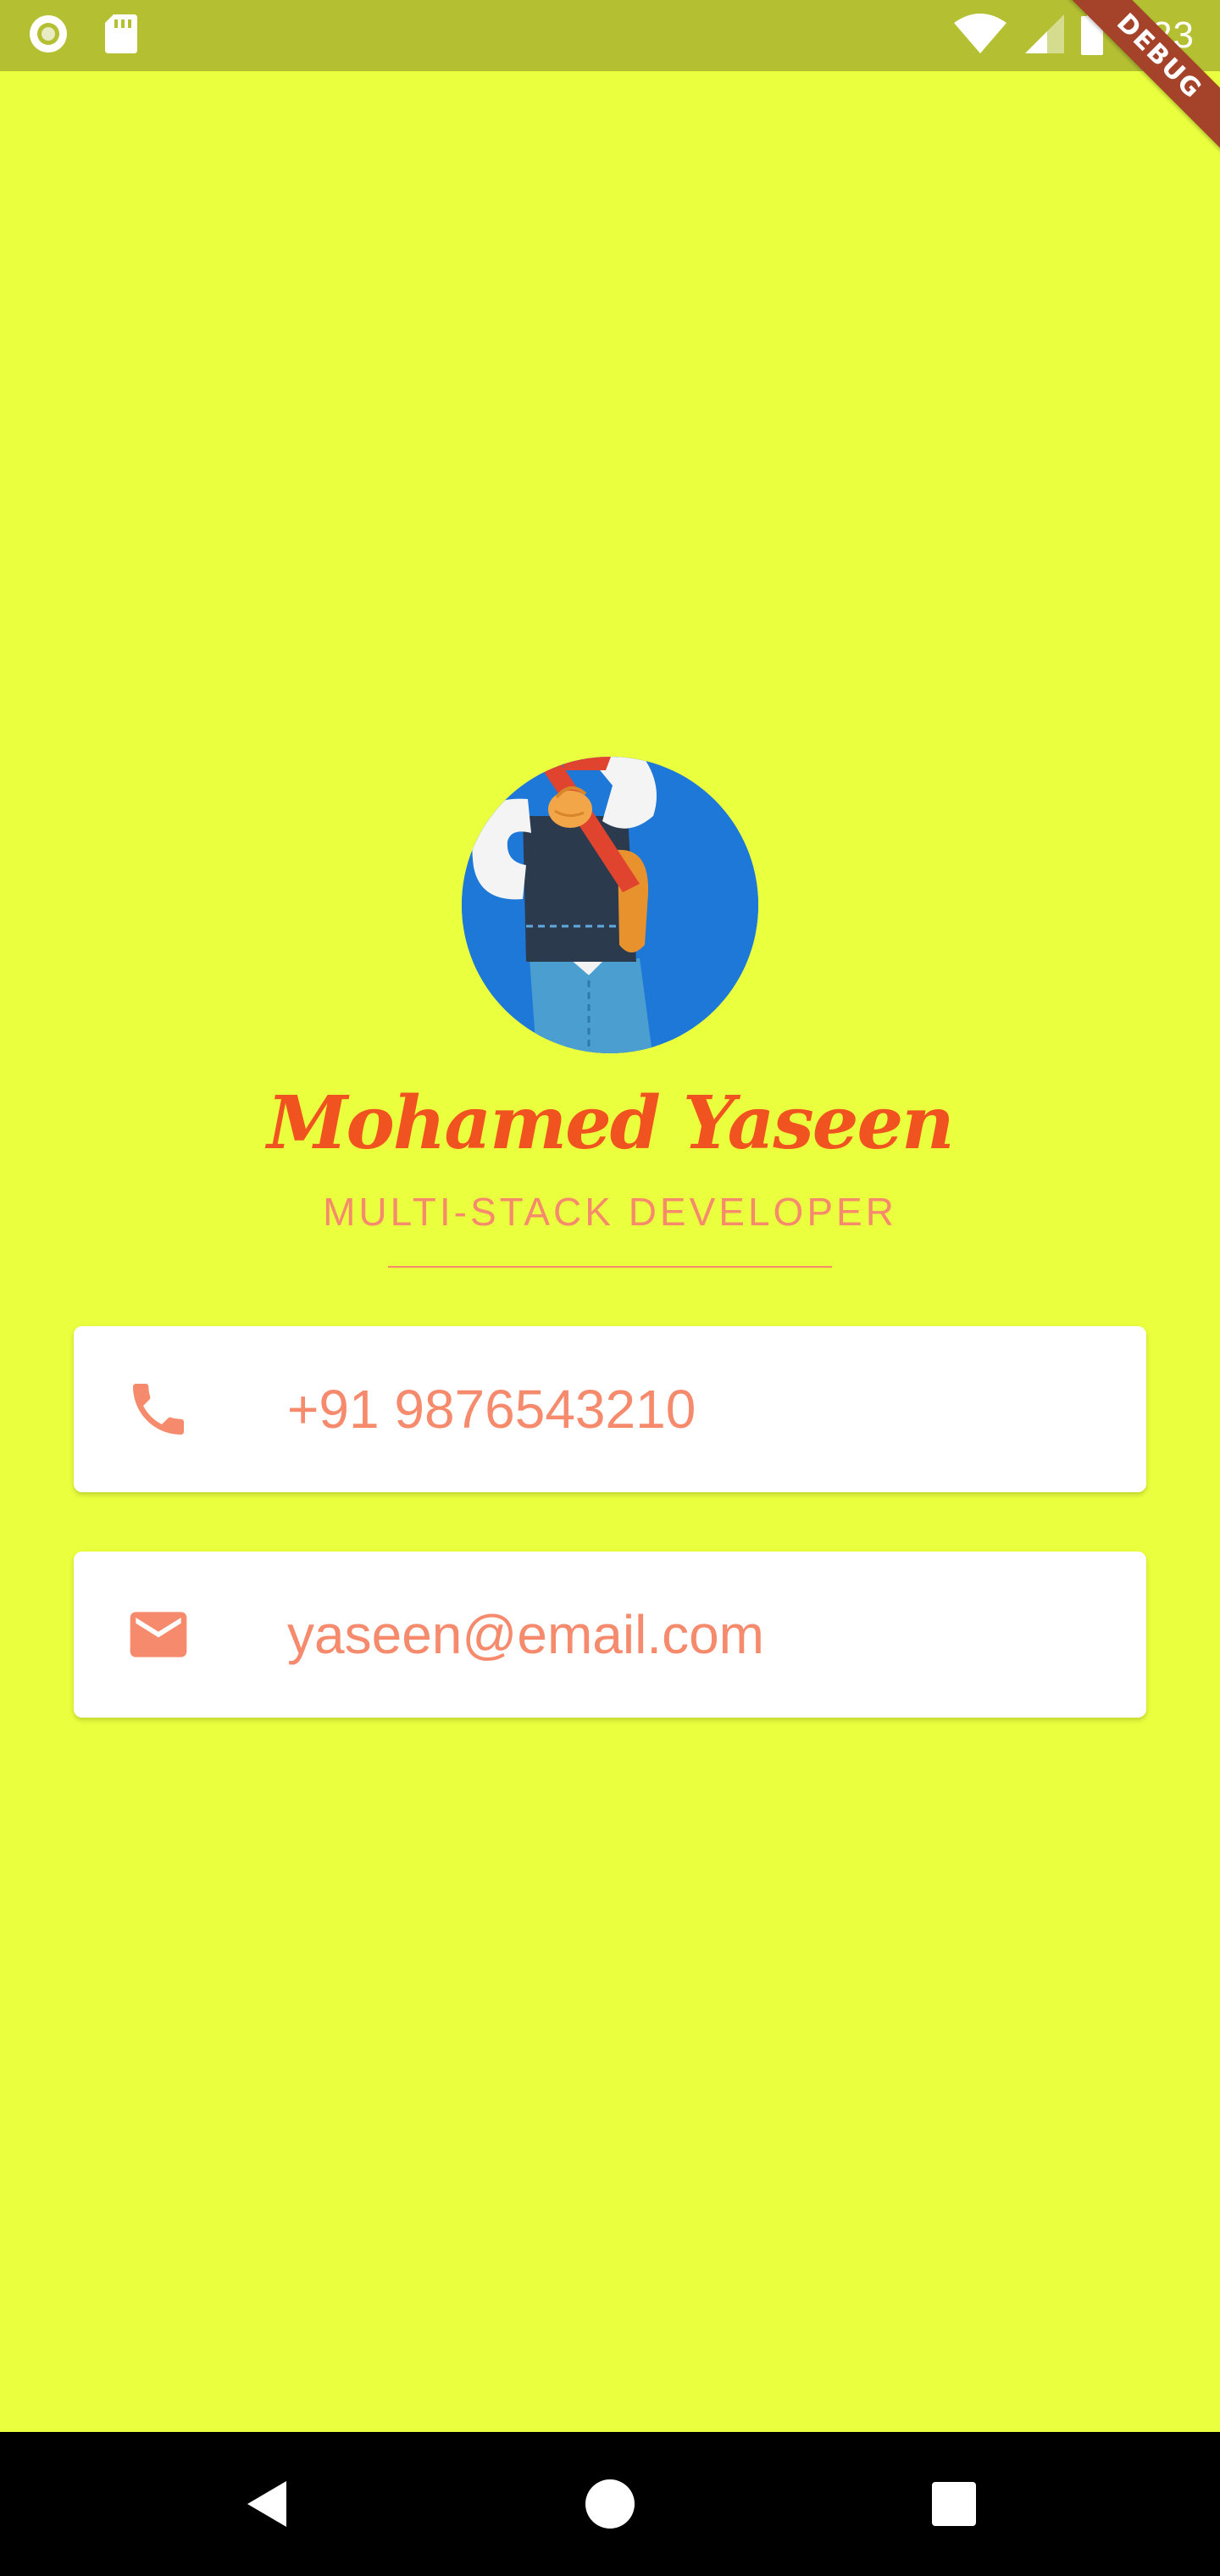  I want to click on status-bar: 4:23, so click(610, 35).